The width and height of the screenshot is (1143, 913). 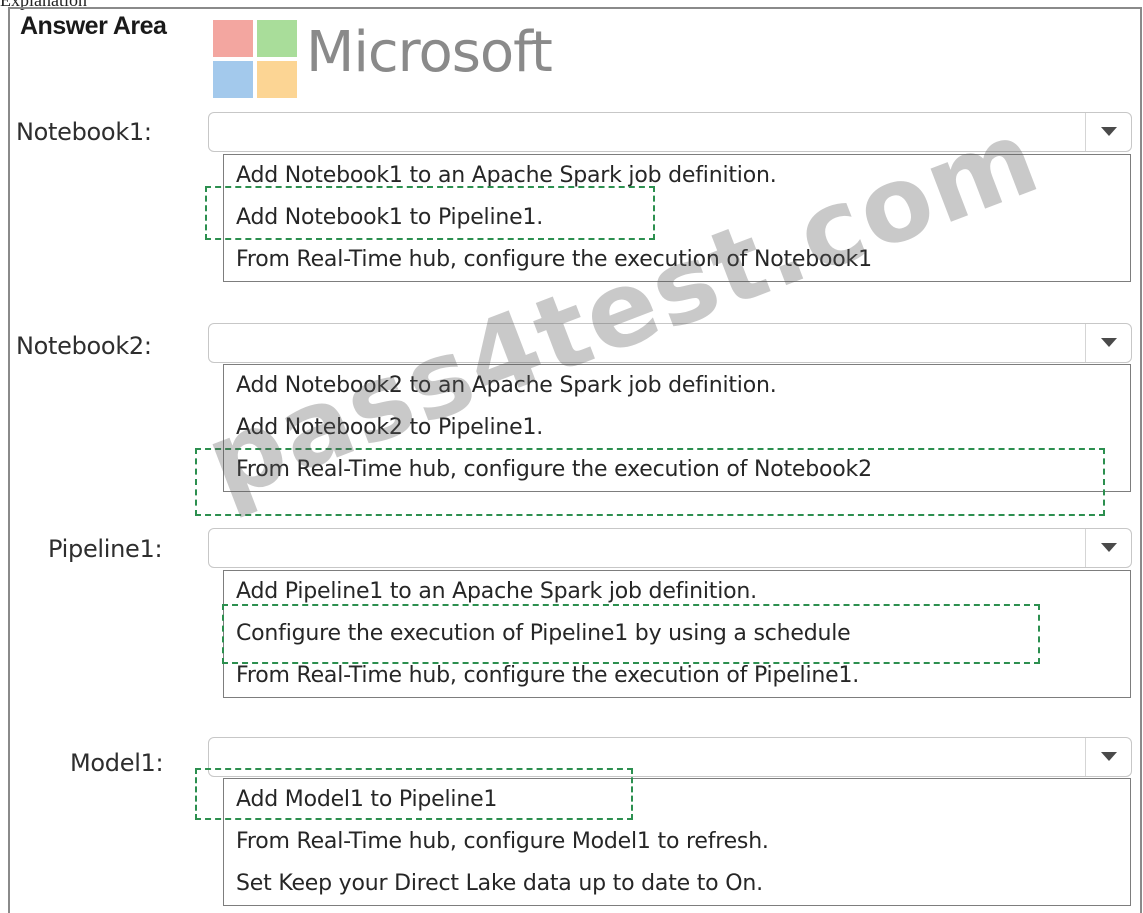 I want to click on answer-area-title: Answer Area, so click(x=93, y=26).